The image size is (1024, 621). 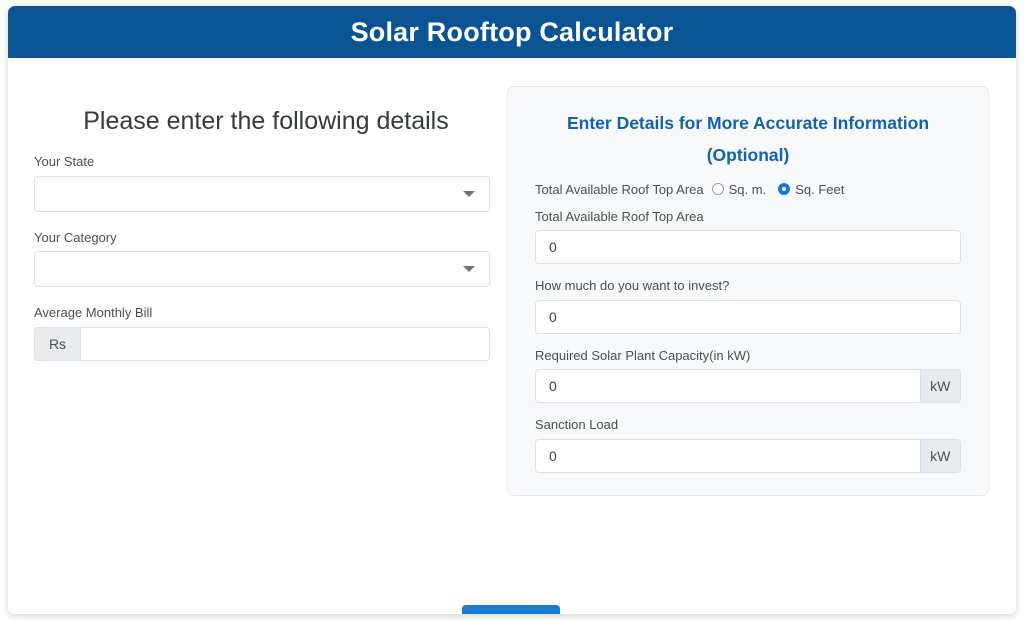 What do you see at coordinates (619, 189) in the screenshot?
I see `unit-selector-label: Total Available Roof Top Area` at bounding box center [619, 189].